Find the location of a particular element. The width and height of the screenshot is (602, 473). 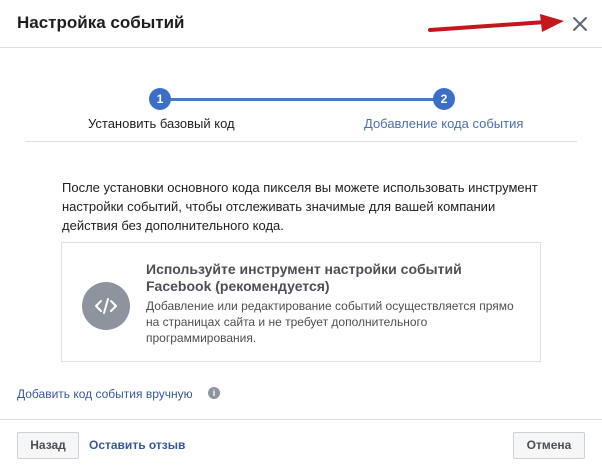

dialog-header: Настройка событий is located at coordinates (301, 24).